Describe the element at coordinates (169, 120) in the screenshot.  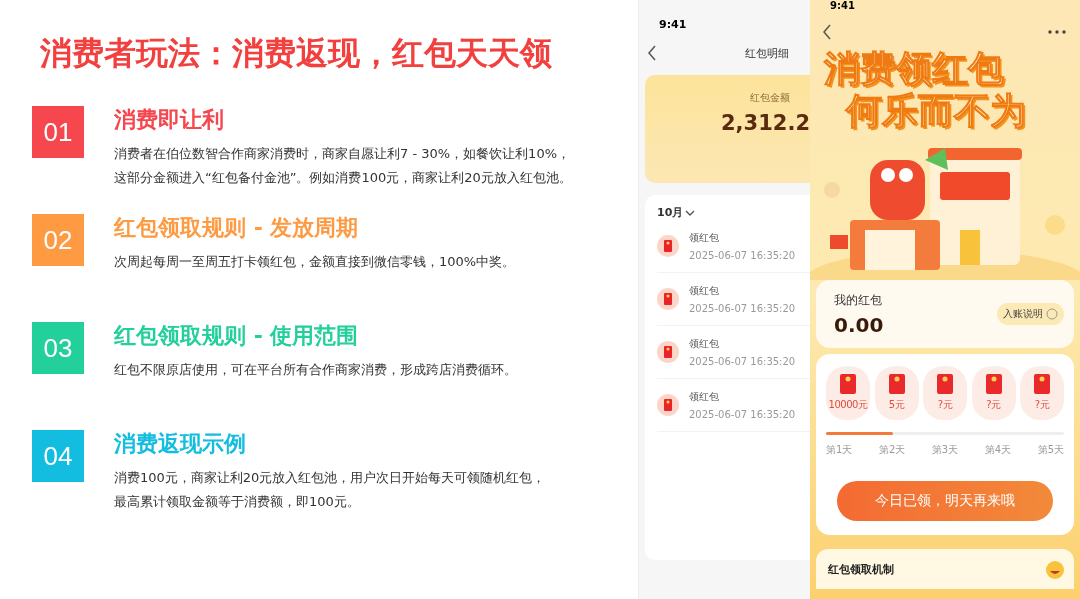
I see `point-heading: 消费即让利` at that location.